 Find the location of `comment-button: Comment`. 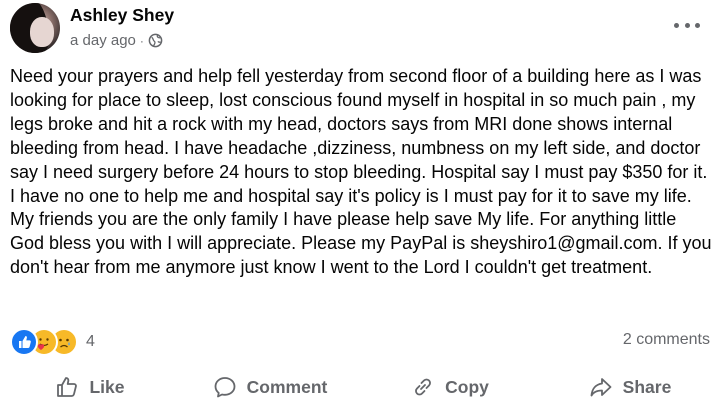

comment-button: Comment is located at coordinates (270, 387).